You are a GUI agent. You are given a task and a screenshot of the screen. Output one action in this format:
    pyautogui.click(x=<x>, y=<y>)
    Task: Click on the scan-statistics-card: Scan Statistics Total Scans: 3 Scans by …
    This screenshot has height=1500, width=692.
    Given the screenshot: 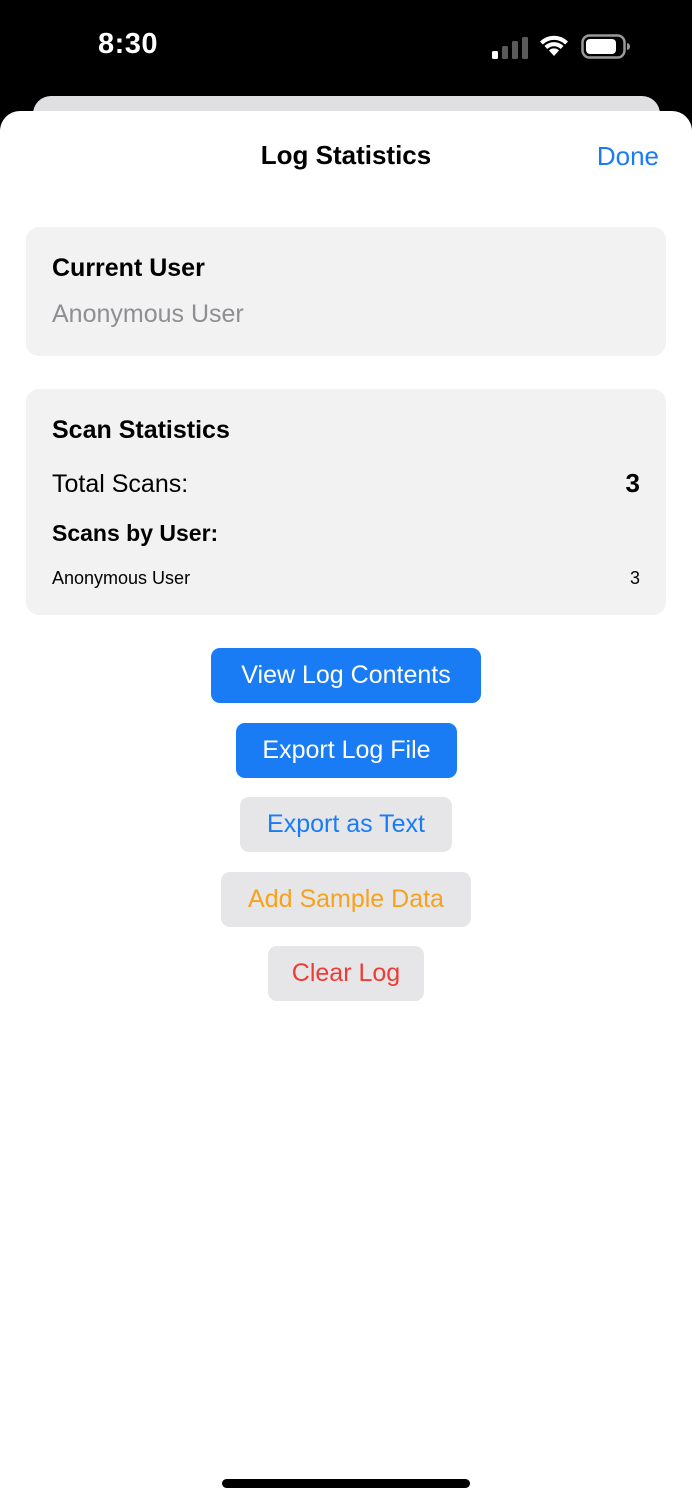 What is the action you would take?
    pyautogui.click(x=346, y=502)
    